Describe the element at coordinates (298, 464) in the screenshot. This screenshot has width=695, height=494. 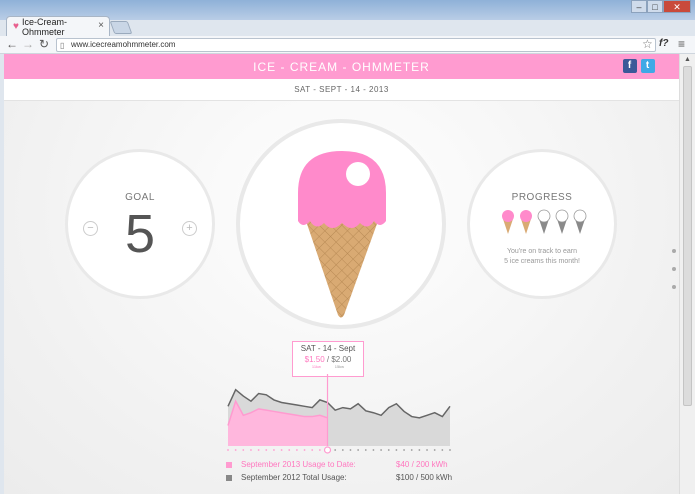
I see `legend-label: September 2013 Usage to Date:` at that location.